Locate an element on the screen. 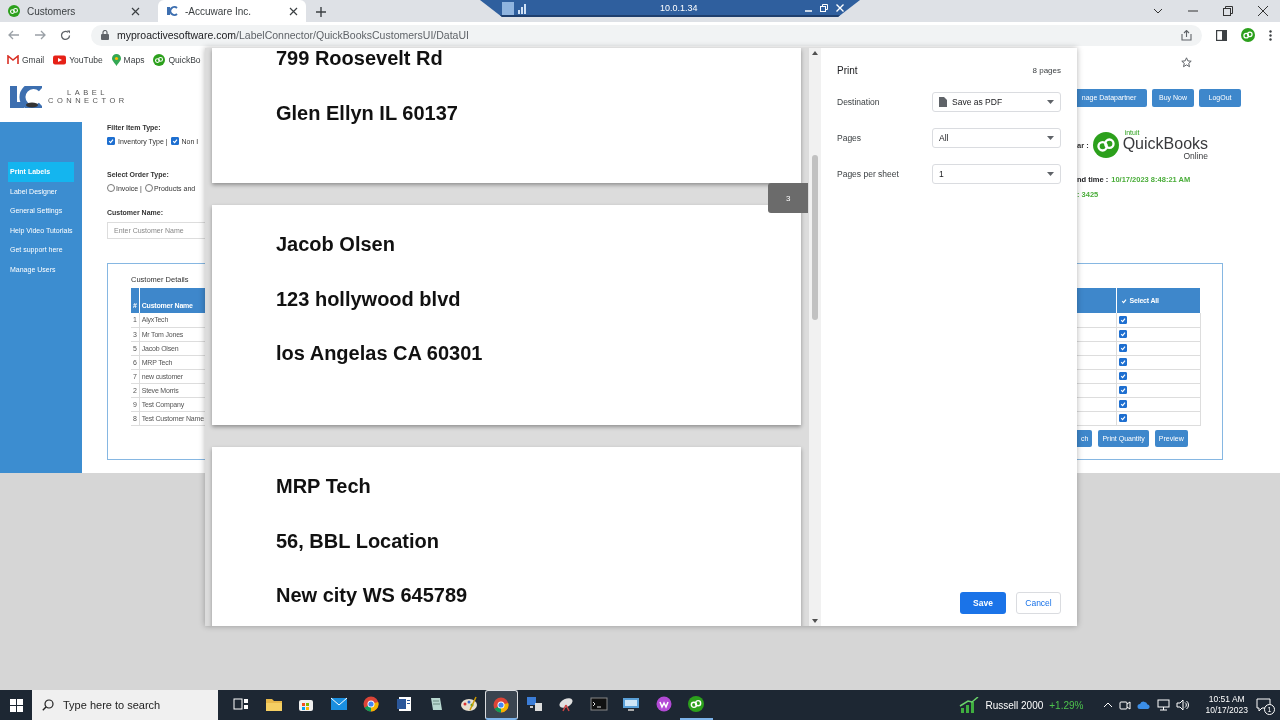 The height and width of the screenshot is (720, 1280). page-count: 8 pages is located at coordinates (1046, 70).